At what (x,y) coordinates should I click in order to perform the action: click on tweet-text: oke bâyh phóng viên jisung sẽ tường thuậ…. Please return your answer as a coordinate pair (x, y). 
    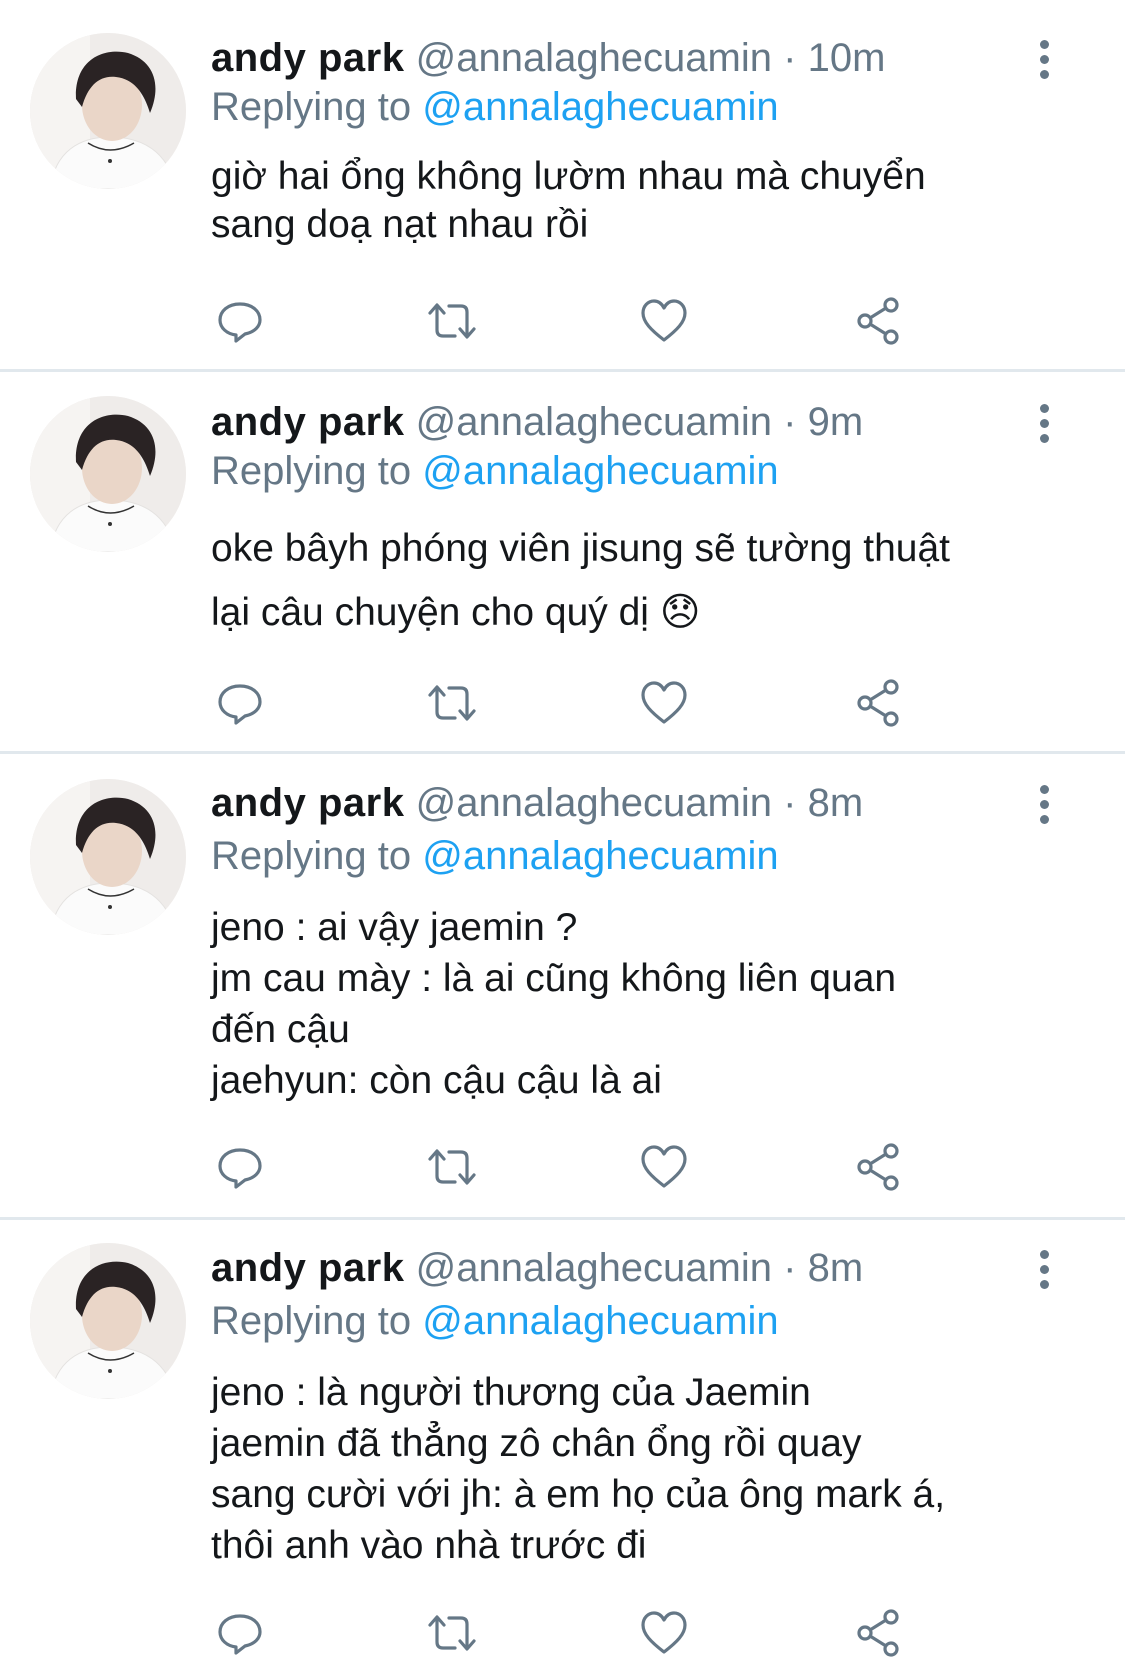
    Looking at the image, I should click on (641, 581).